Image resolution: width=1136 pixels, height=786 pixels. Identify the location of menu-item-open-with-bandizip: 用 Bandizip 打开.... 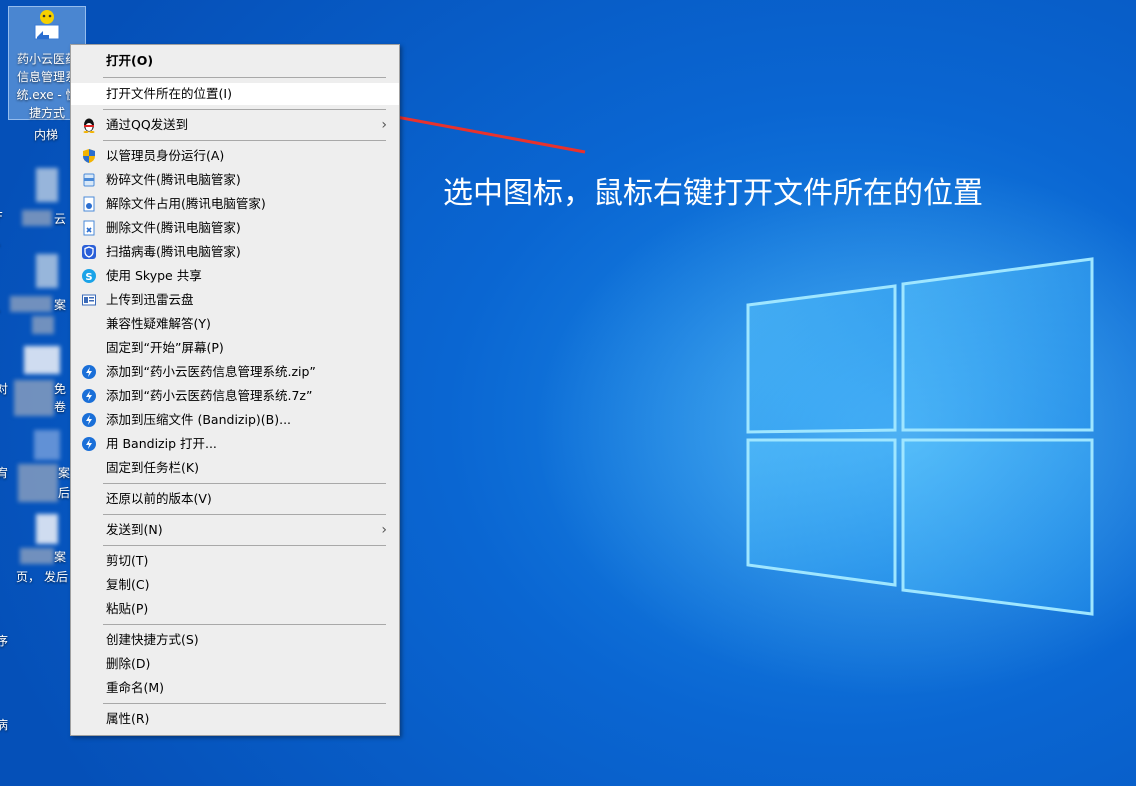
(235, 444).